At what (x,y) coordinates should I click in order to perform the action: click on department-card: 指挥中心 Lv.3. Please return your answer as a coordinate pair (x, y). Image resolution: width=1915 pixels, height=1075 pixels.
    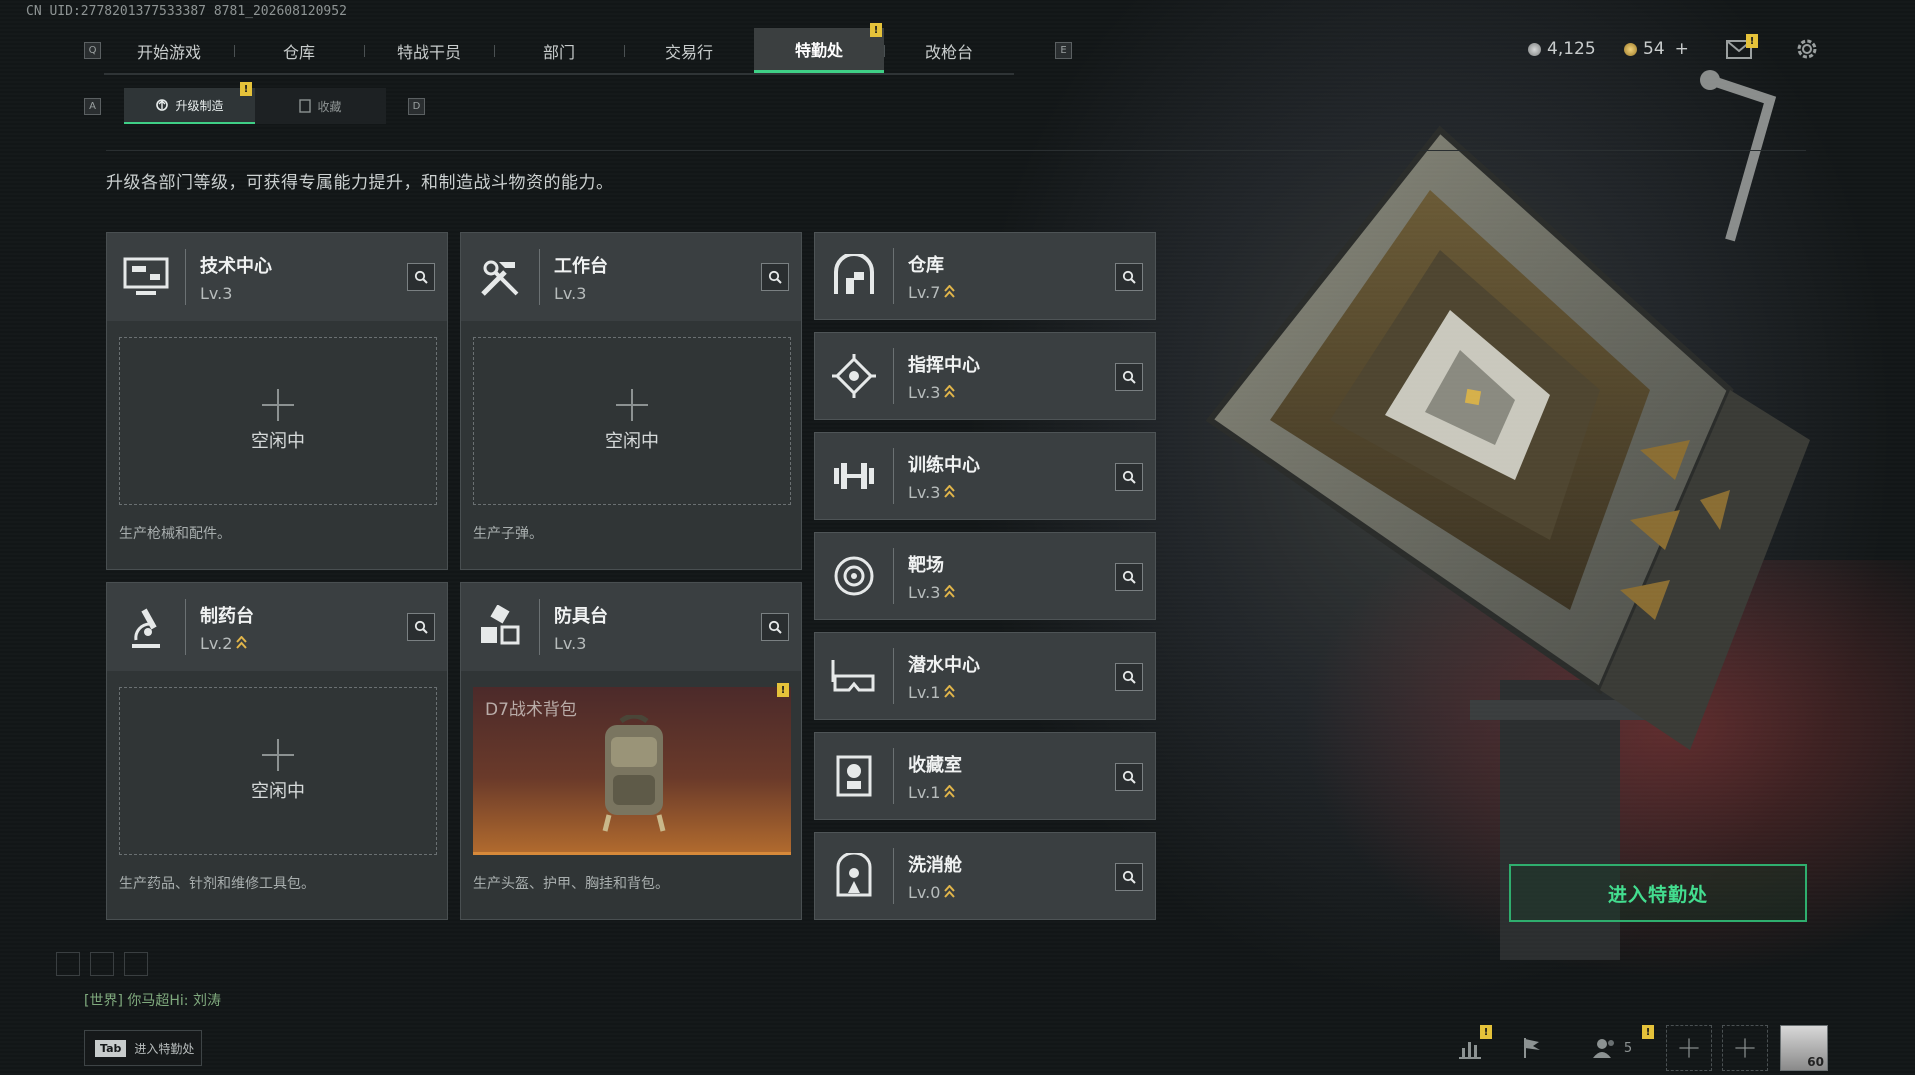
    Looking at the image, I should click on (985, 376).